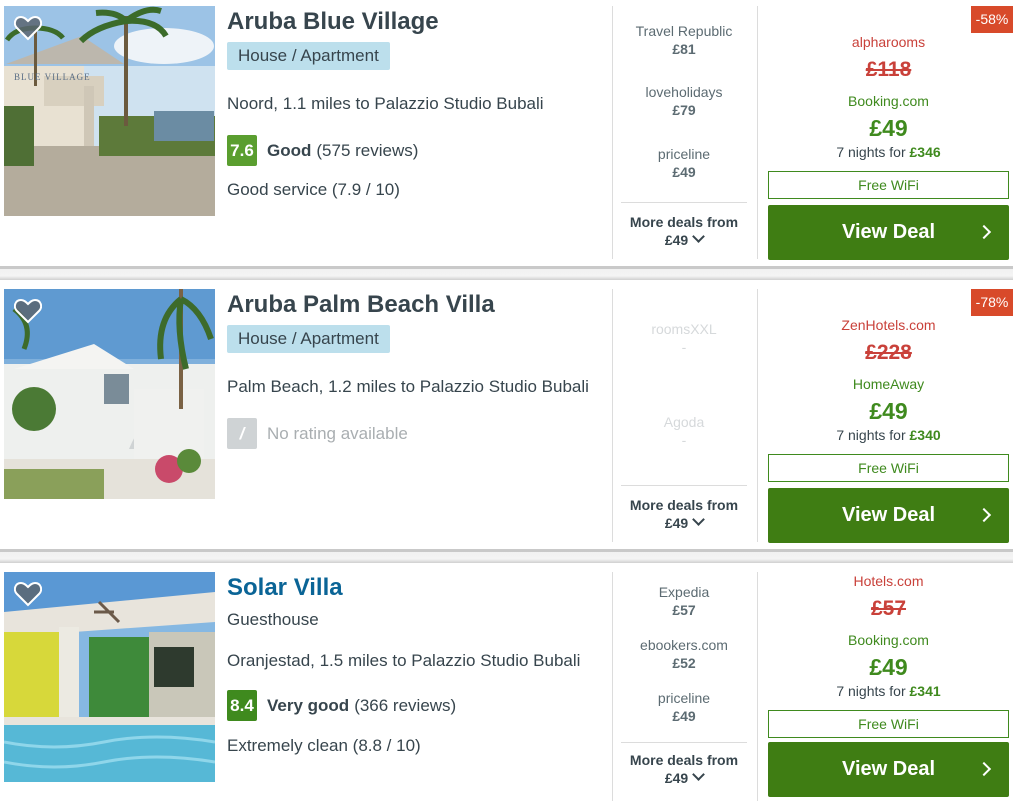  I want to click on total-stay-price: 7 nights for £341, so click(888, 691).